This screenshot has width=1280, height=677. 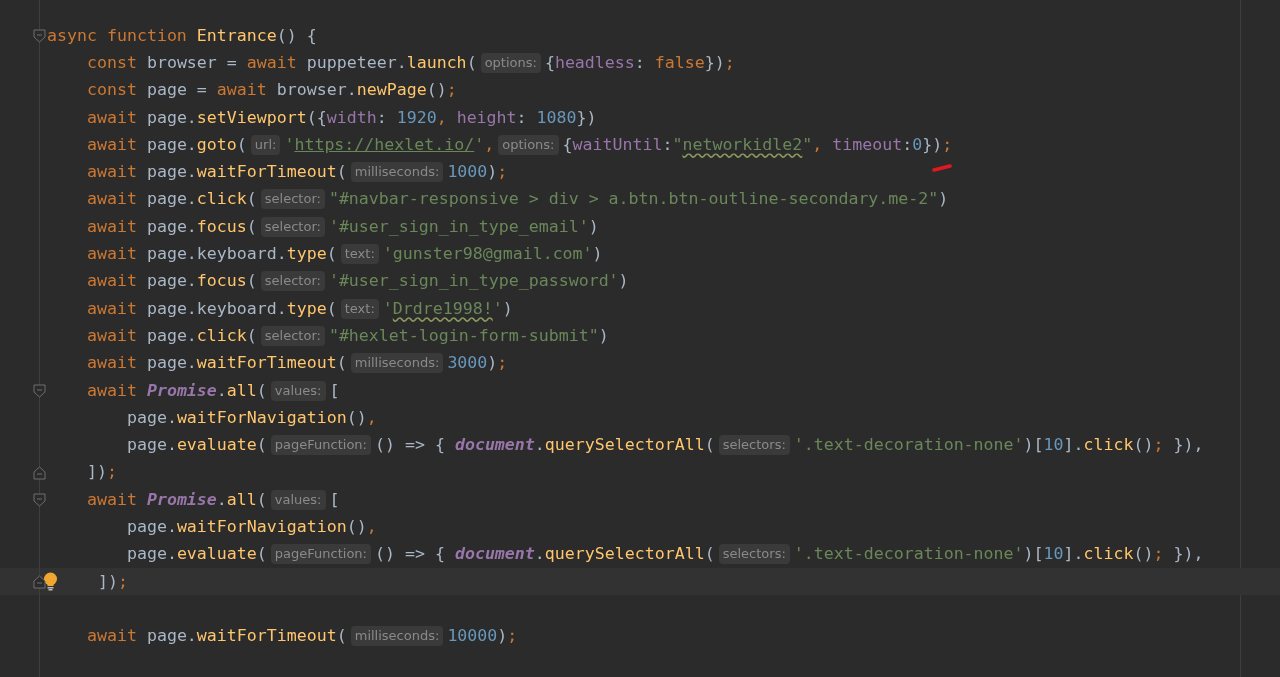 I want to click on code-text: 'gunster98@gmail.com'), so click(x=492, y=254).